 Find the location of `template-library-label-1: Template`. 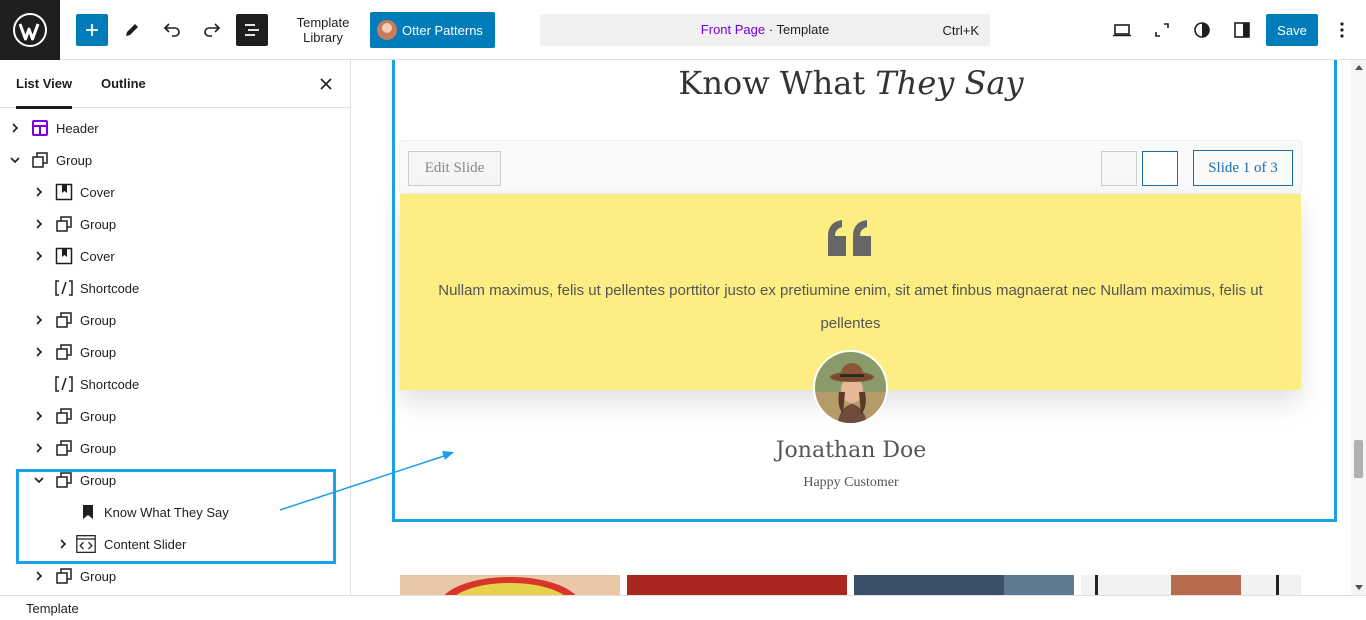

template-library-label-1: Template is located at coordinates (323, 22).